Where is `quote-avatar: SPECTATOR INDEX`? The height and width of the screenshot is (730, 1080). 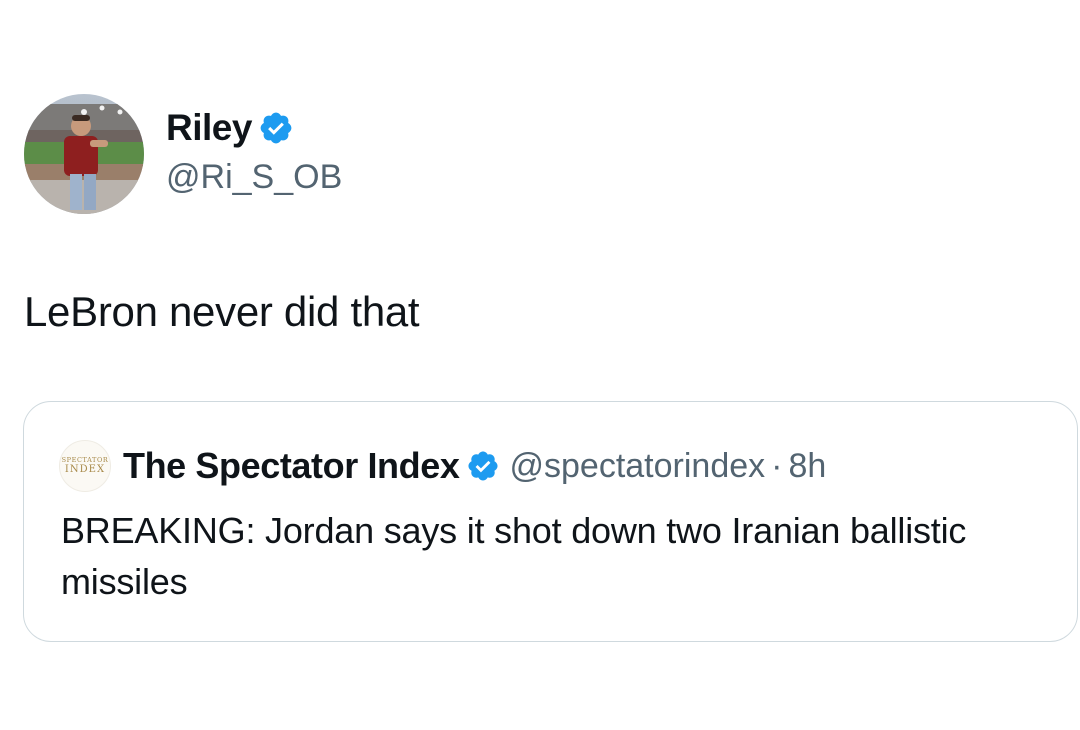
quote-avatar: SPECTATOR INDEX is located at coordinates (85, 466).